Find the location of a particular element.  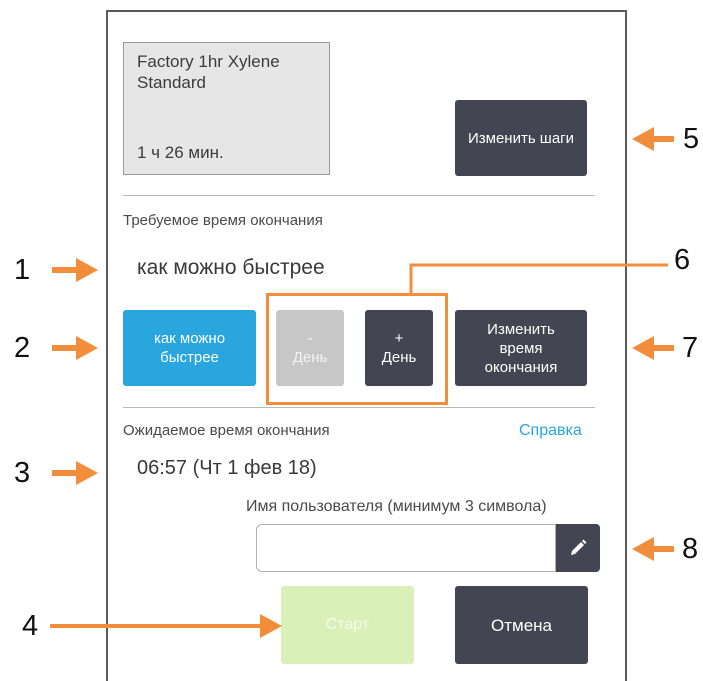

callout-3: 3 is located at coordinates (22, 473).